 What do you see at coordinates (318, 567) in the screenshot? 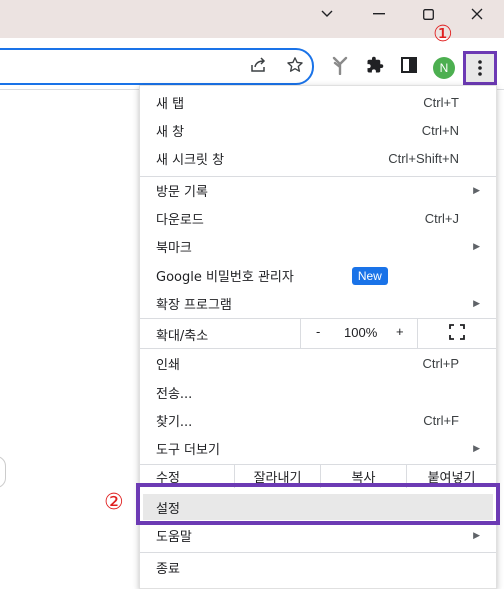
I see `menu-item-exit: 종료` at bounding box center [318, 567].